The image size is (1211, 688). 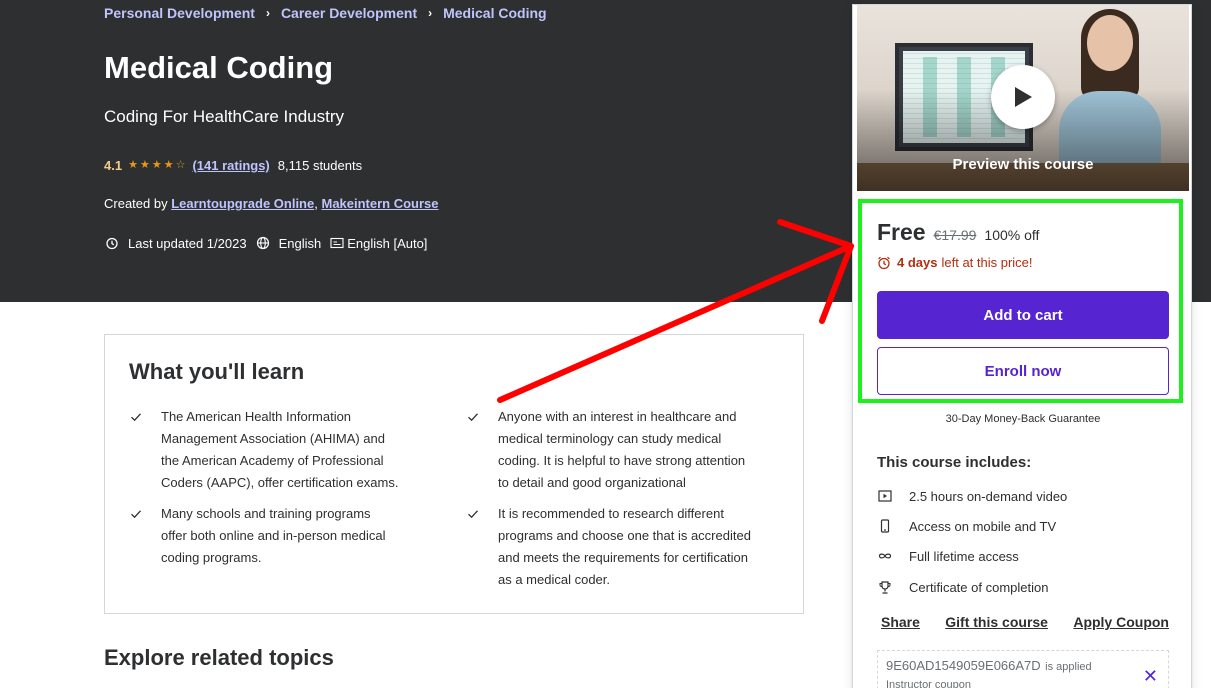 I want to click on apply-coupon-link: Apply Coupon, so click(x=1121, y=622).